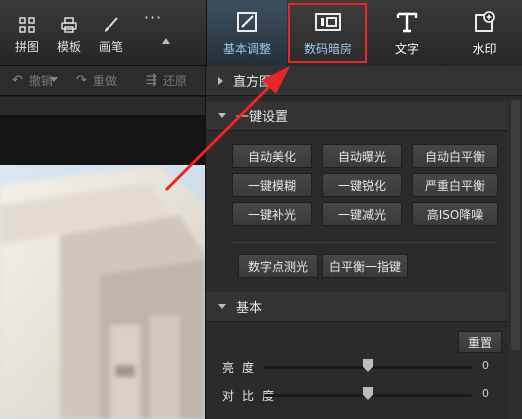 The width and height of the screenshot is (522, 419). I want to click on grid-icon, so click(27, 25).